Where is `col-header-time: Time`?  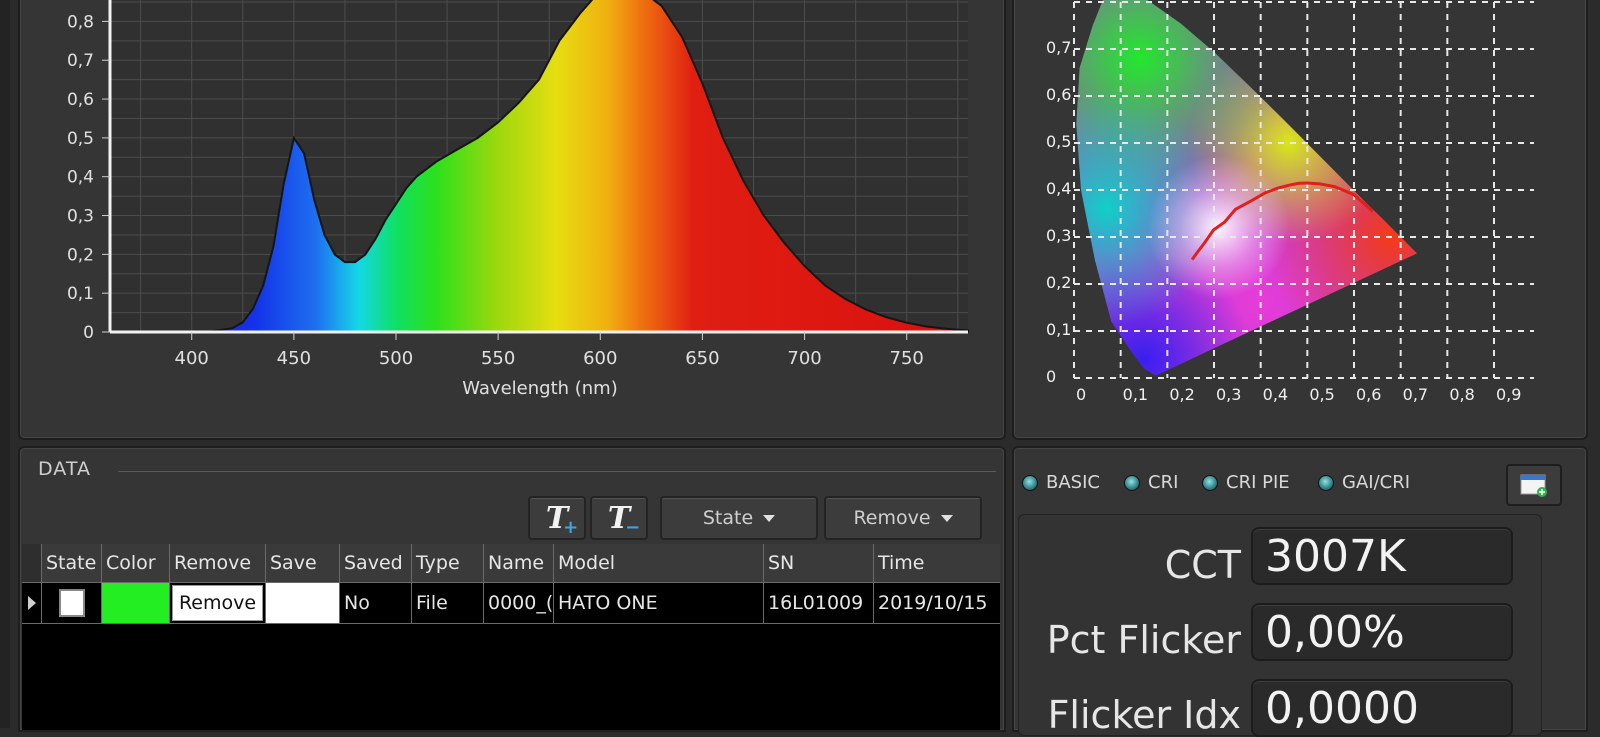
col-header-time: Time is located at coordinates (937, 563).